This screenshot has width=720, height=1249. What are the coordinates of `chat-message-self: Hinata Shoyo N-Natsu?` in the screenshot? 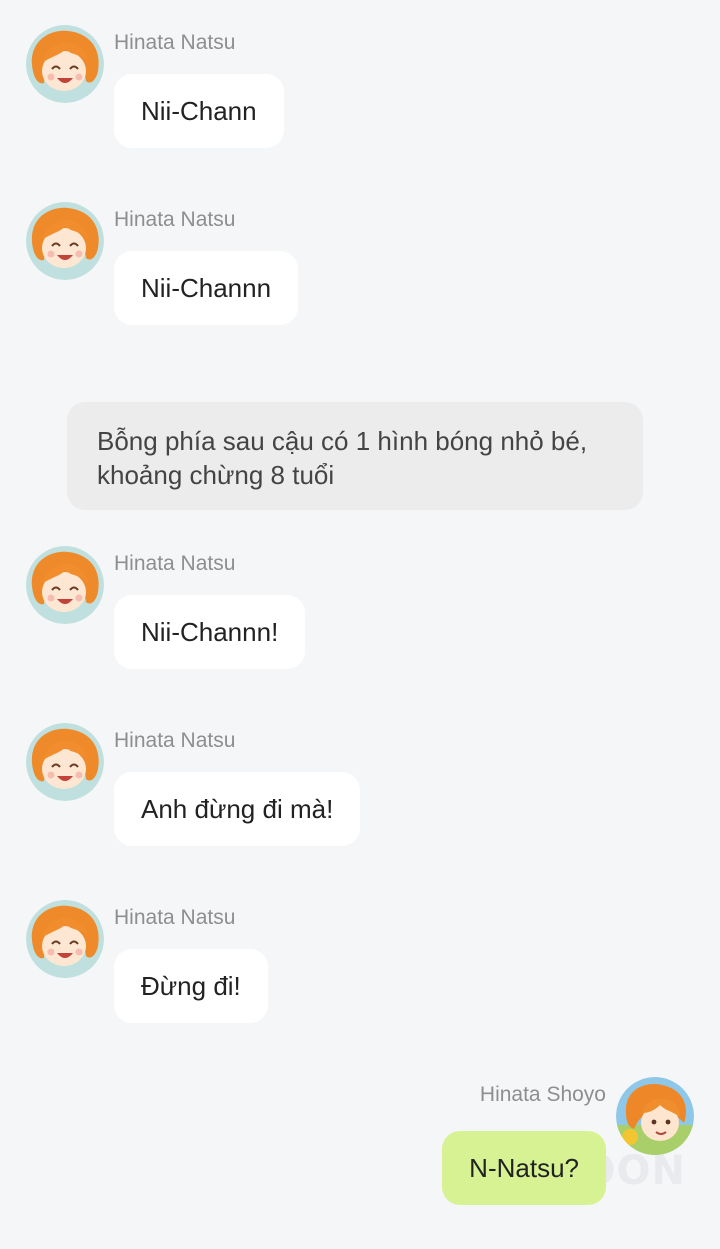 It's located at (374, 1142).